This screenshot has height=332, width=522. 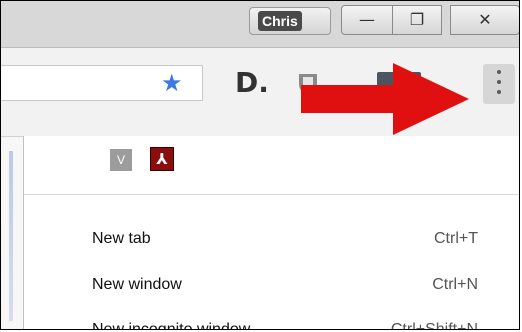 What do you see at coordinates (271, 321) in the screenshot?
I see `menu-item-new-incognito-window: New incognito window Ctrl+Shift+N` at bounding box center [271, 321].